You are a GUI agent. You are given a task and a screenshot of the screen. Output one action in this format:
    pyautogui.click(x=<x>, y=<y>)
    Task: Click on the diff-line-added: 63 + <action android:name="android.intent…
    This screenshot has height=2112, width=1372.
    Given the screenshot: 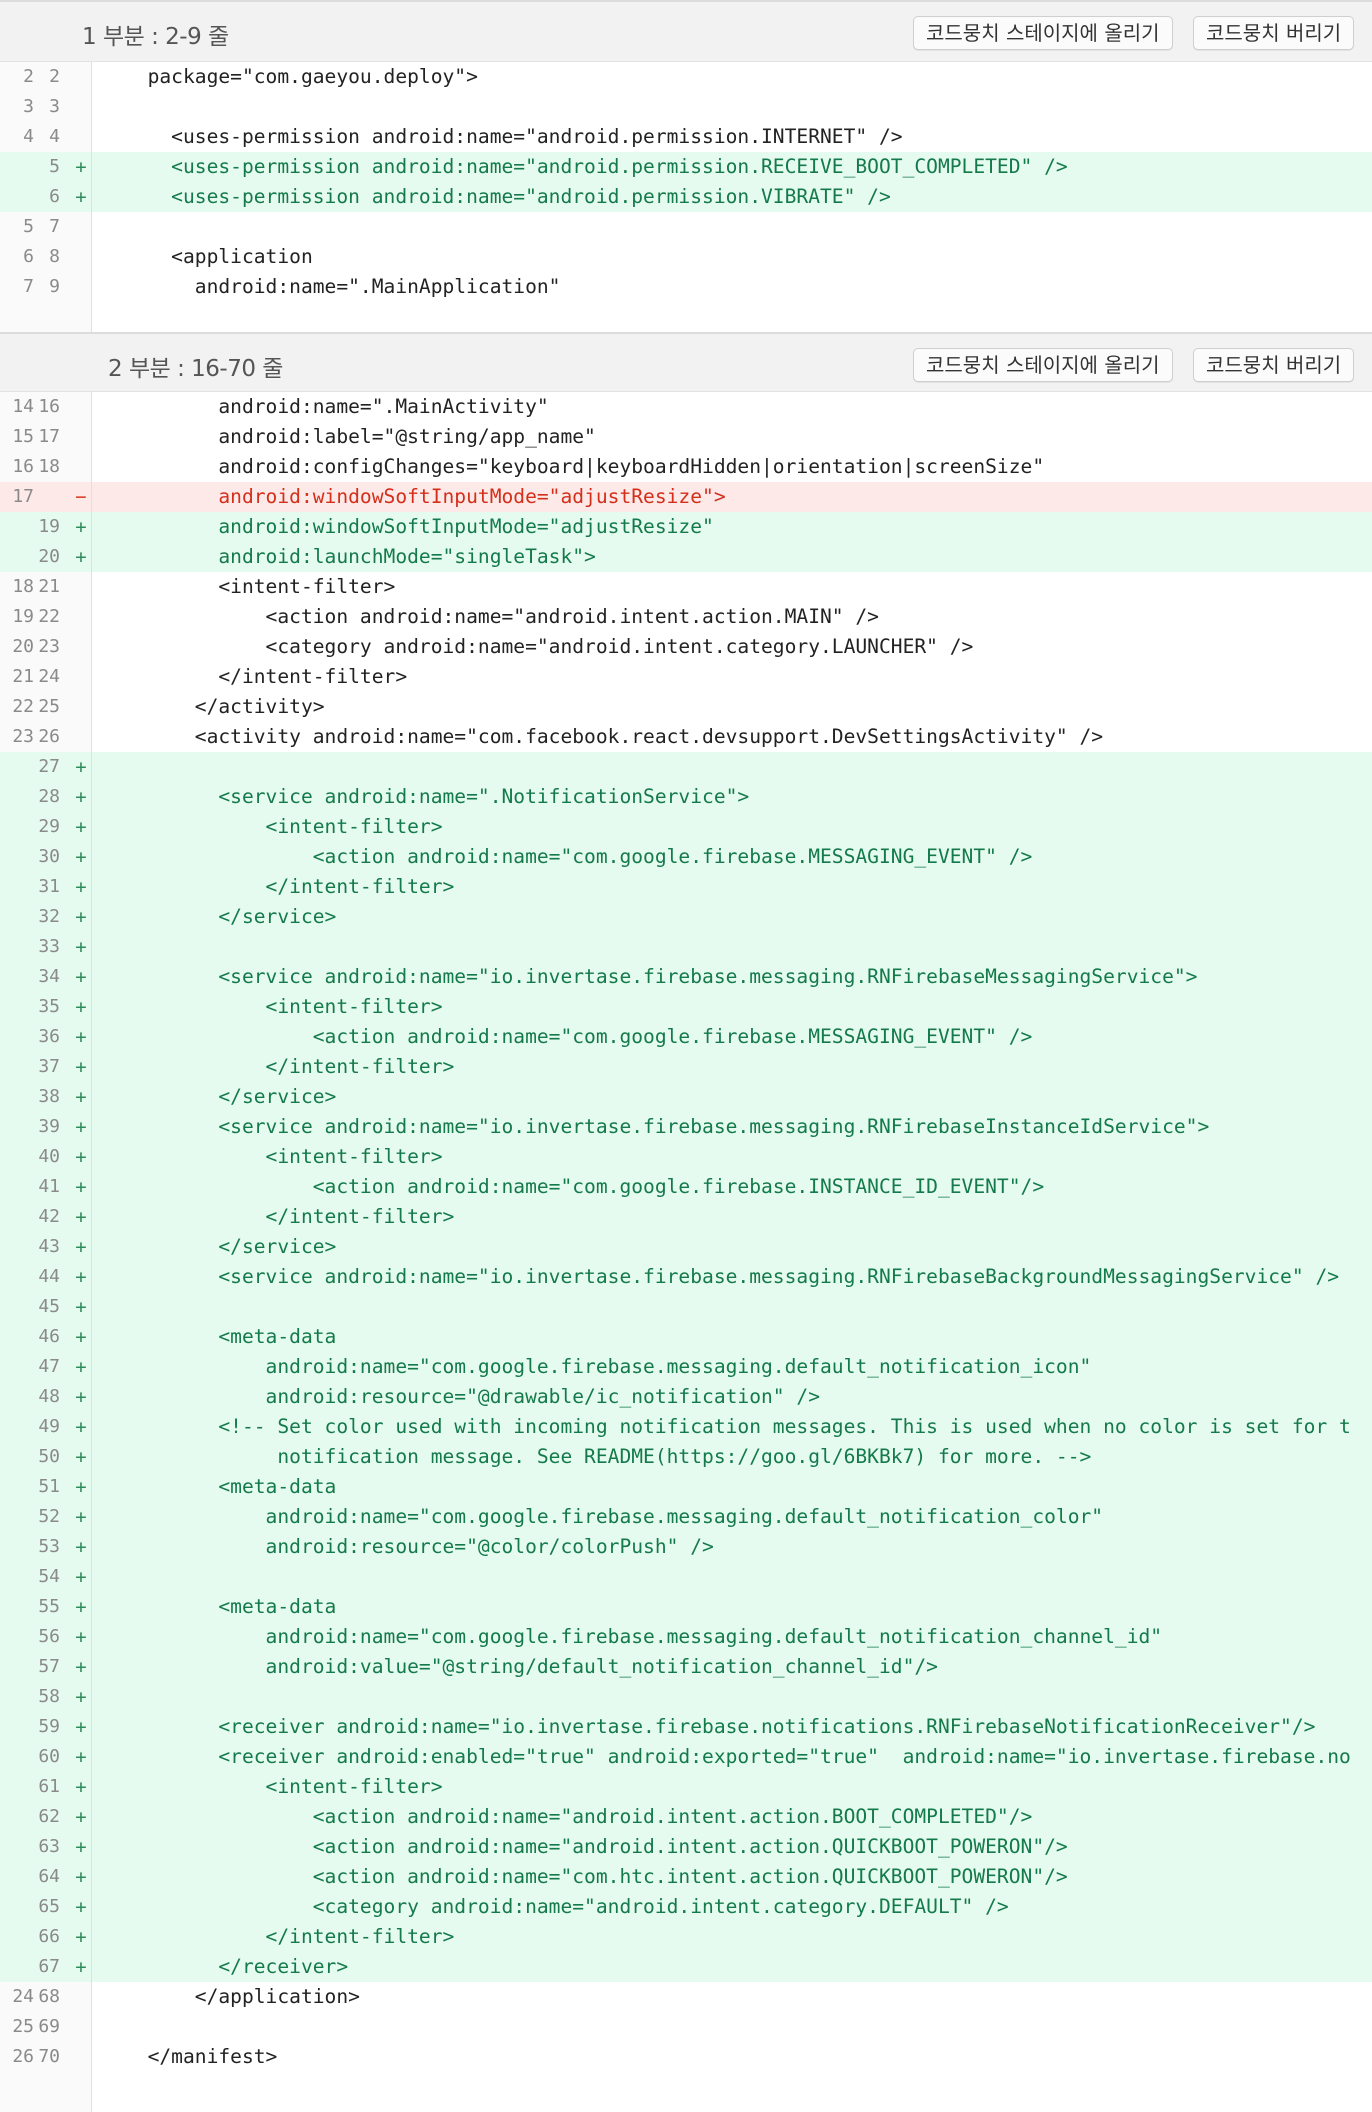 What is the action you would take?
    pyautogui.click(x=686, y=1847)
    